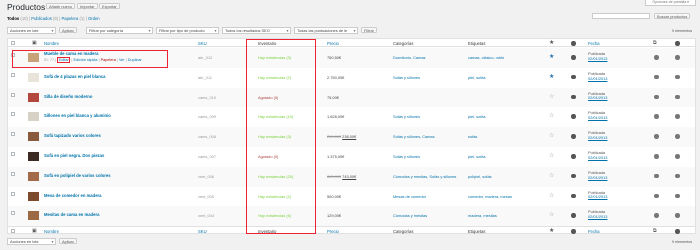 The height and width of the screenshot is (250, 700). What do you see at coordinates (60, 6) in the screenshot?
I see `add-new-button: Añadir nuevo` at bounding box center [60, 6].